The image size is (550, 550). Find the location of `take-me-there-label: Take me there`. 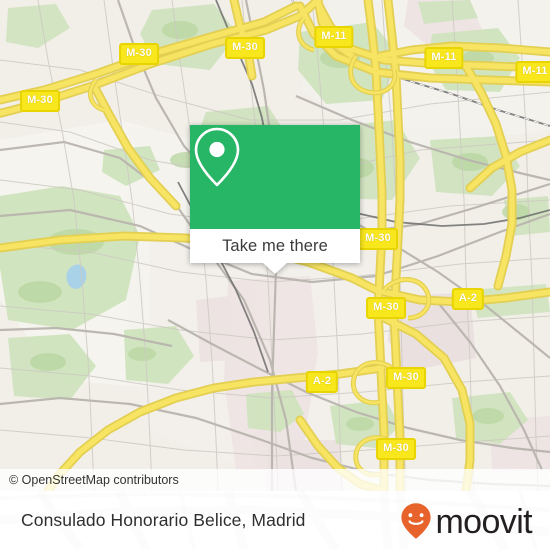

take-me-there-label: Take me there is located at coordinates (275, 245).